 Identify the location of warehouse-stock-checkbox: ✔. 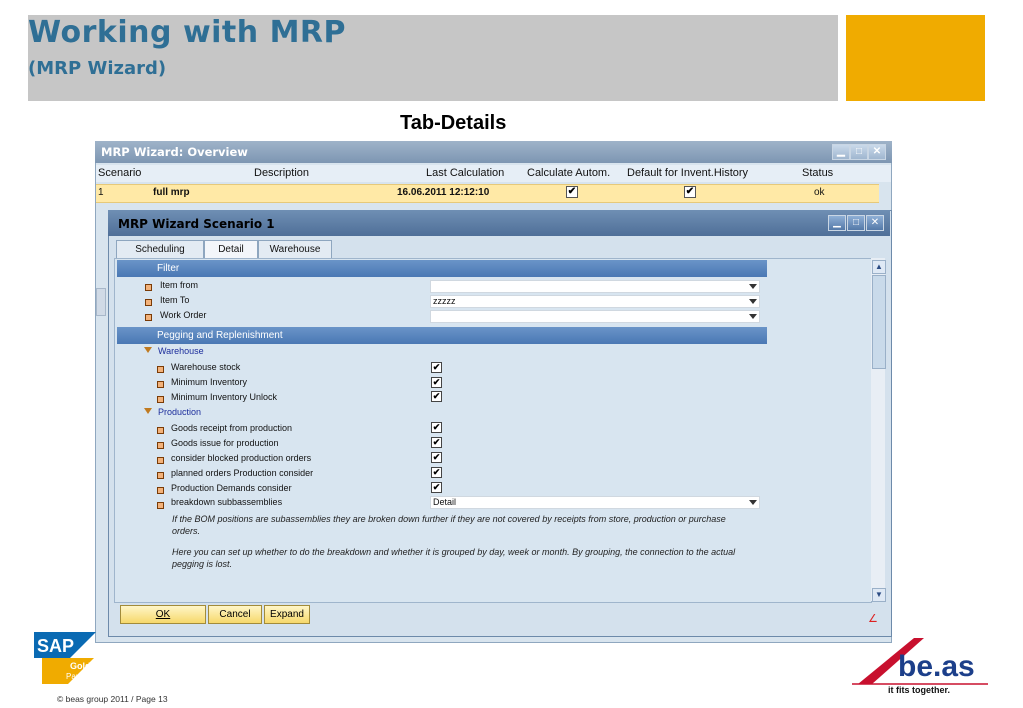
(436, 367).